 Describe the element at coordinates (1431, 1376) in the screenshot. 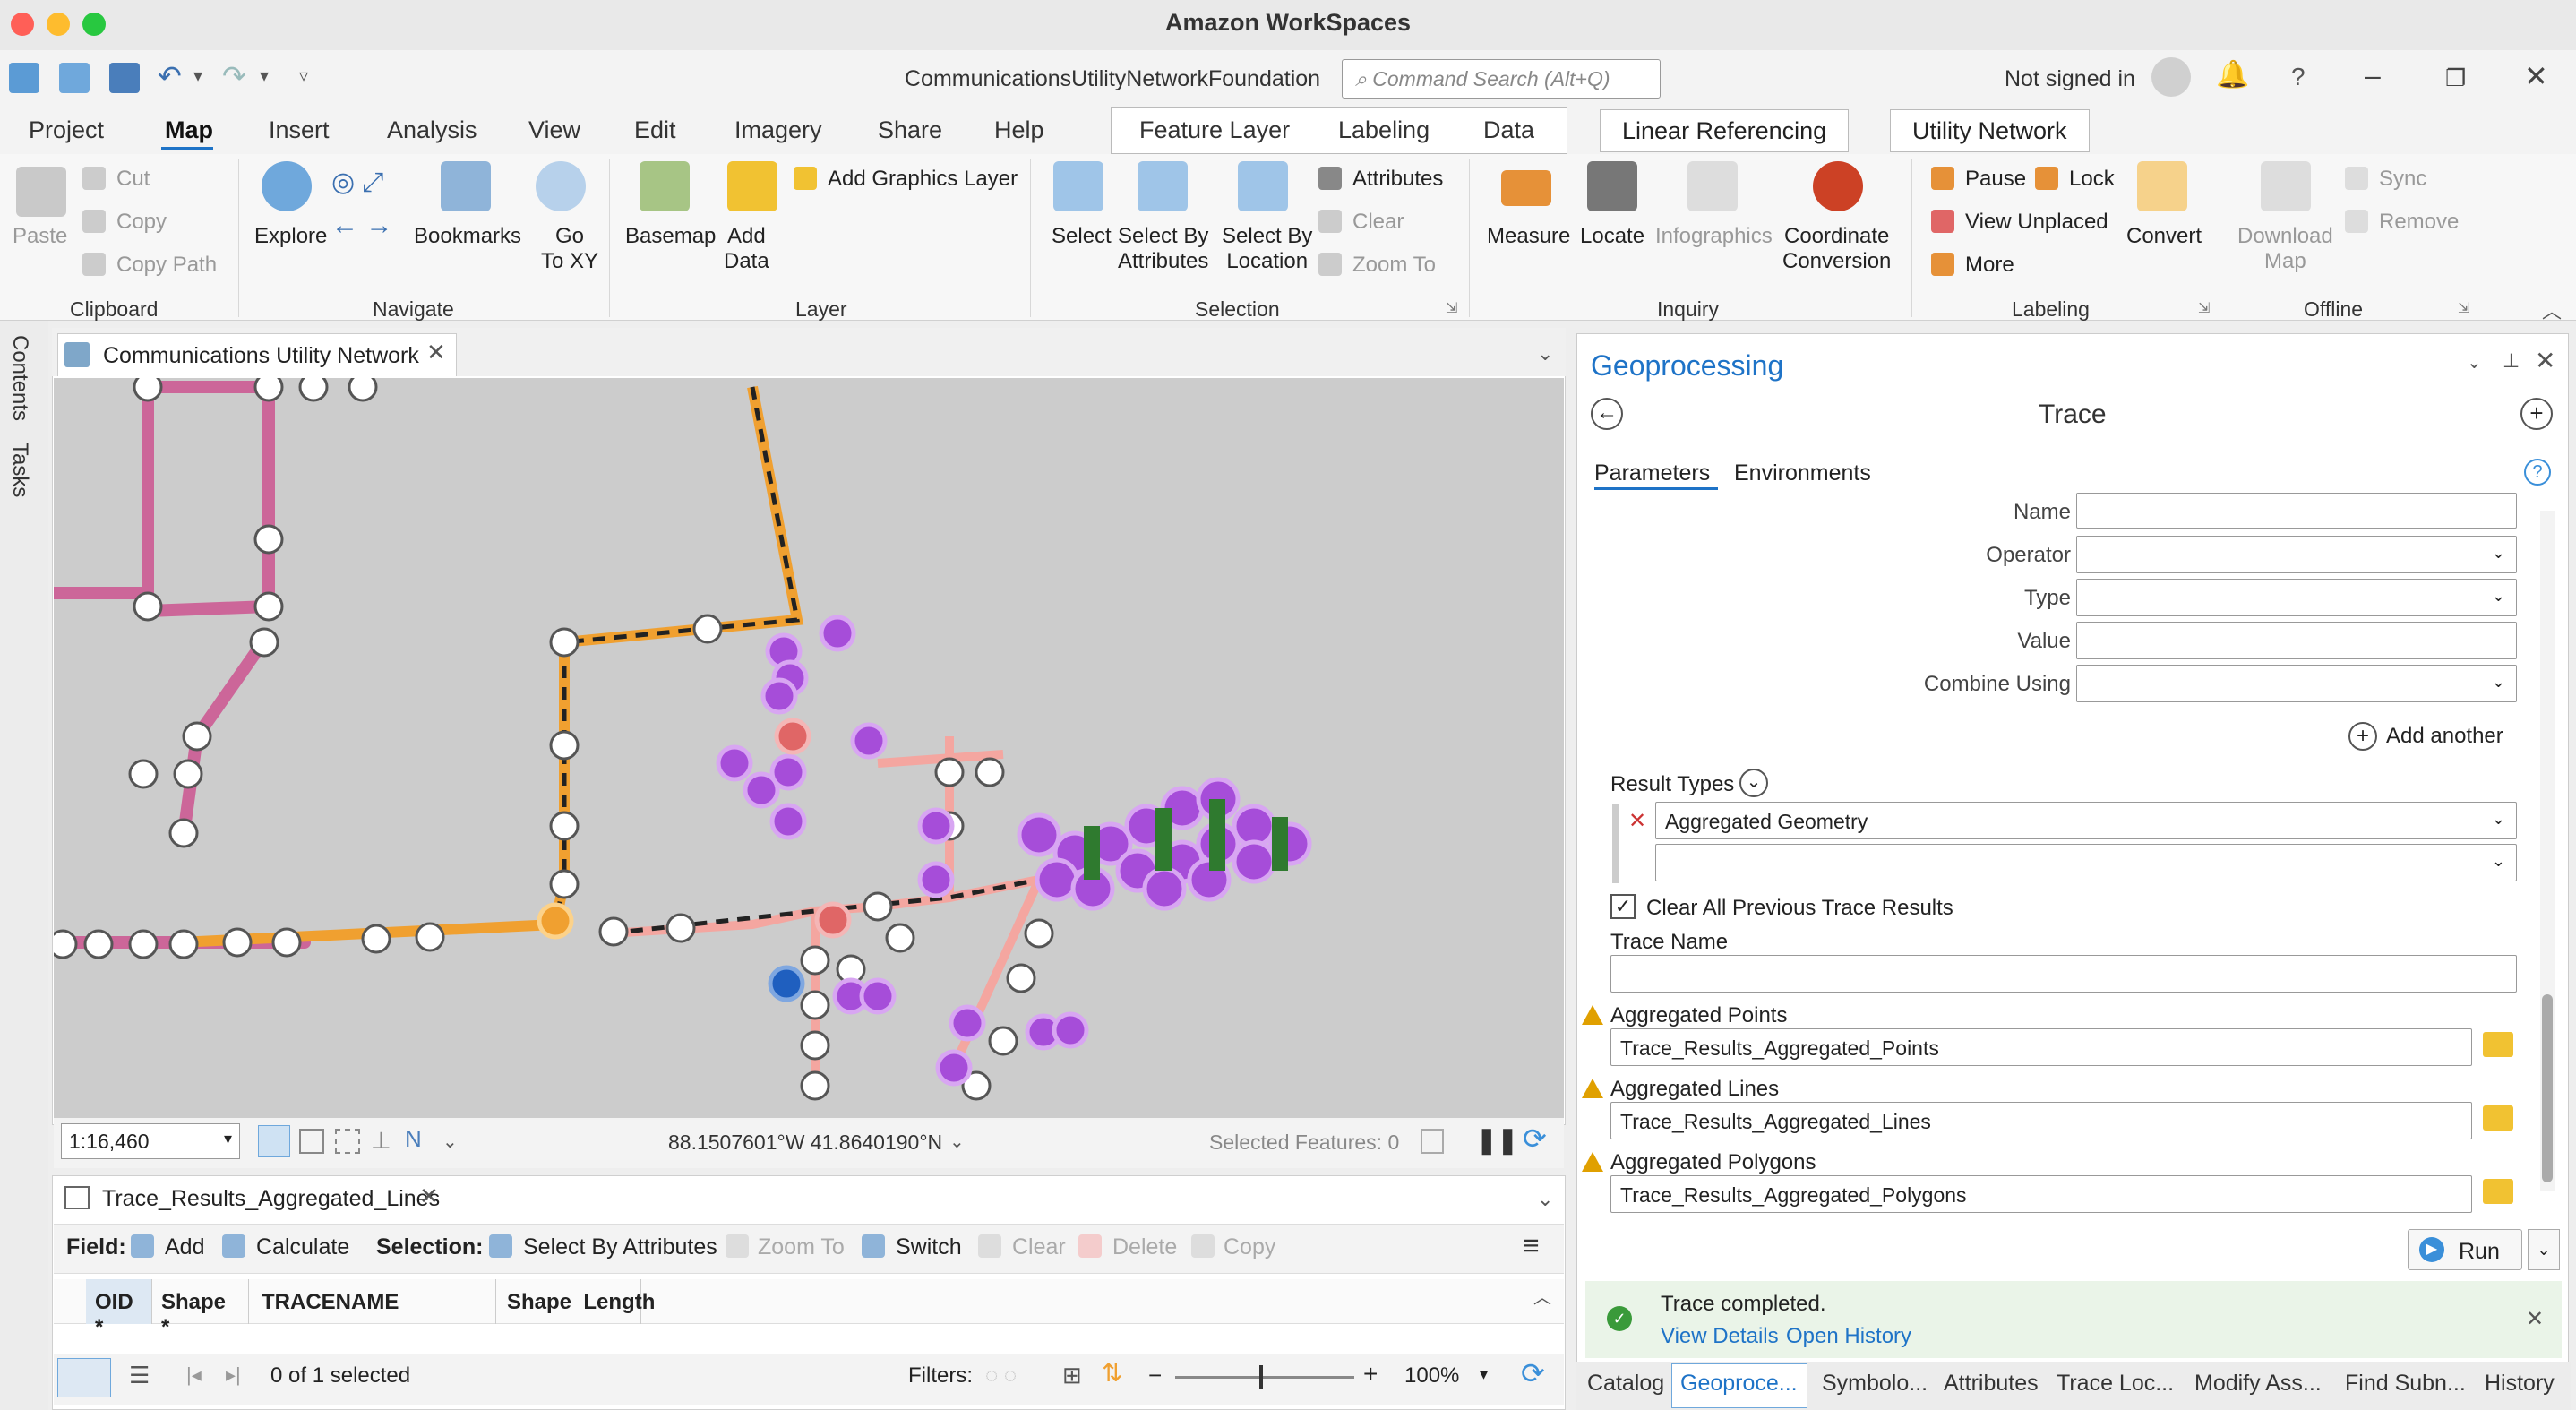

I see `table-zoom-level: 100%` at that location.